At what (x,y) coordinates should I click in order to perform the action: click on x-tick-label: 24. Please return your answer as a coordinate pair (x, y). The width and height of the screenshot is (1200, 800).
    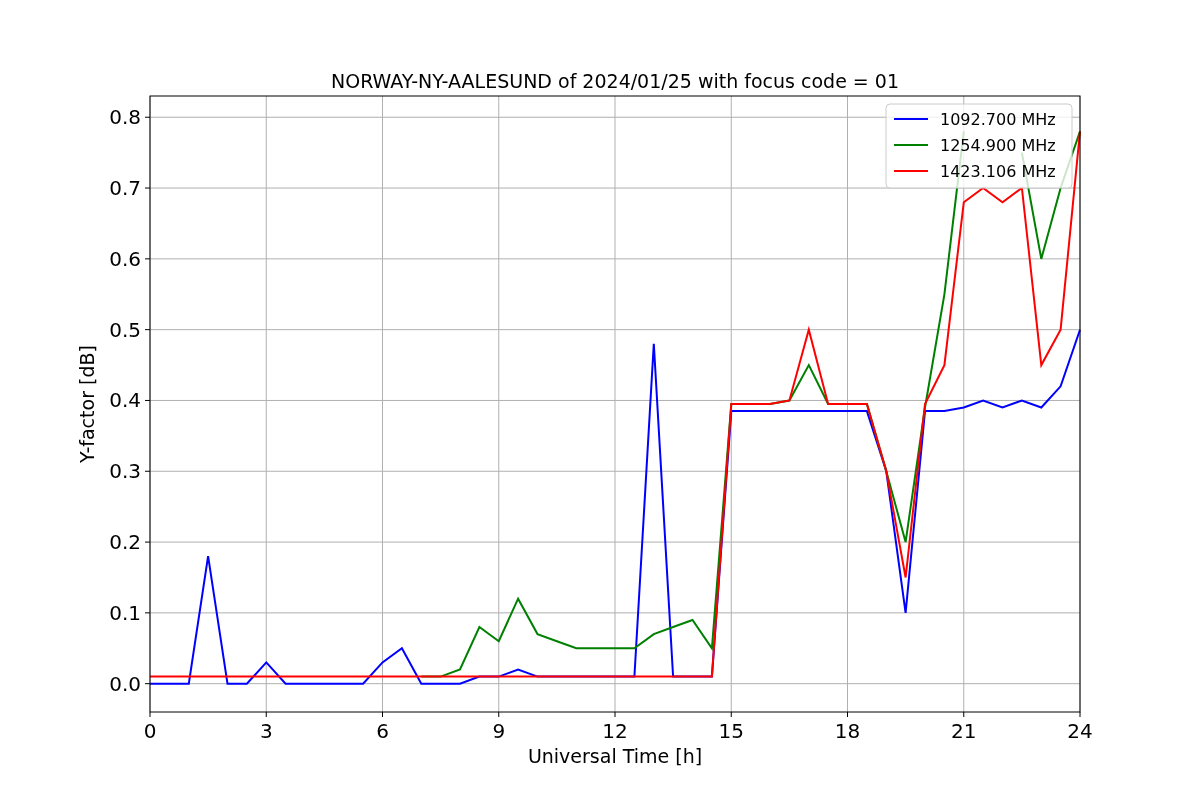
    Looking at the image, I should click on (1080, 731).